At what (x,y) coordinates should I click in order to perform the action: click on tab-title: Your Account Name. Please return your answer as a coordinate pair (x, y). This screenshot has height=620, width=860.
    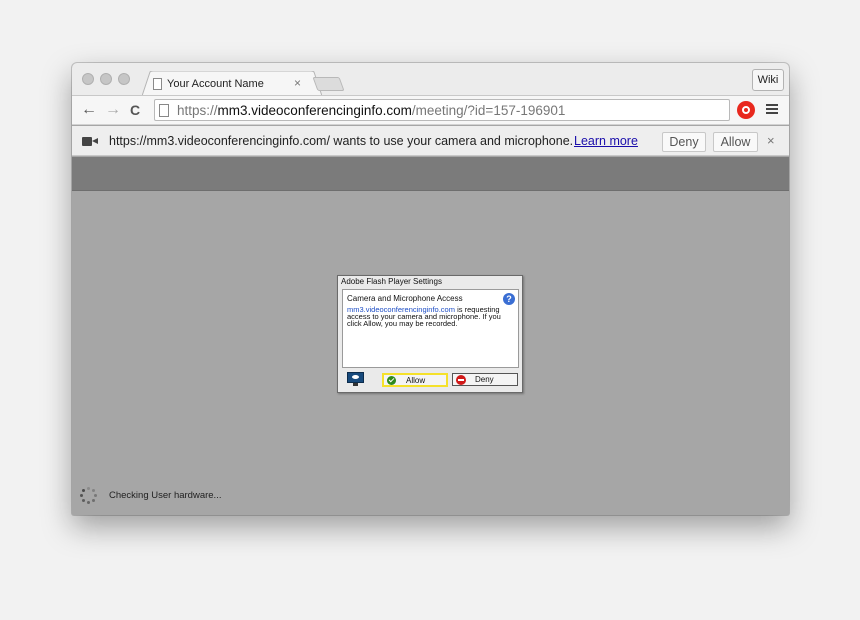
    Looking at the image, I should click on (215, 84).